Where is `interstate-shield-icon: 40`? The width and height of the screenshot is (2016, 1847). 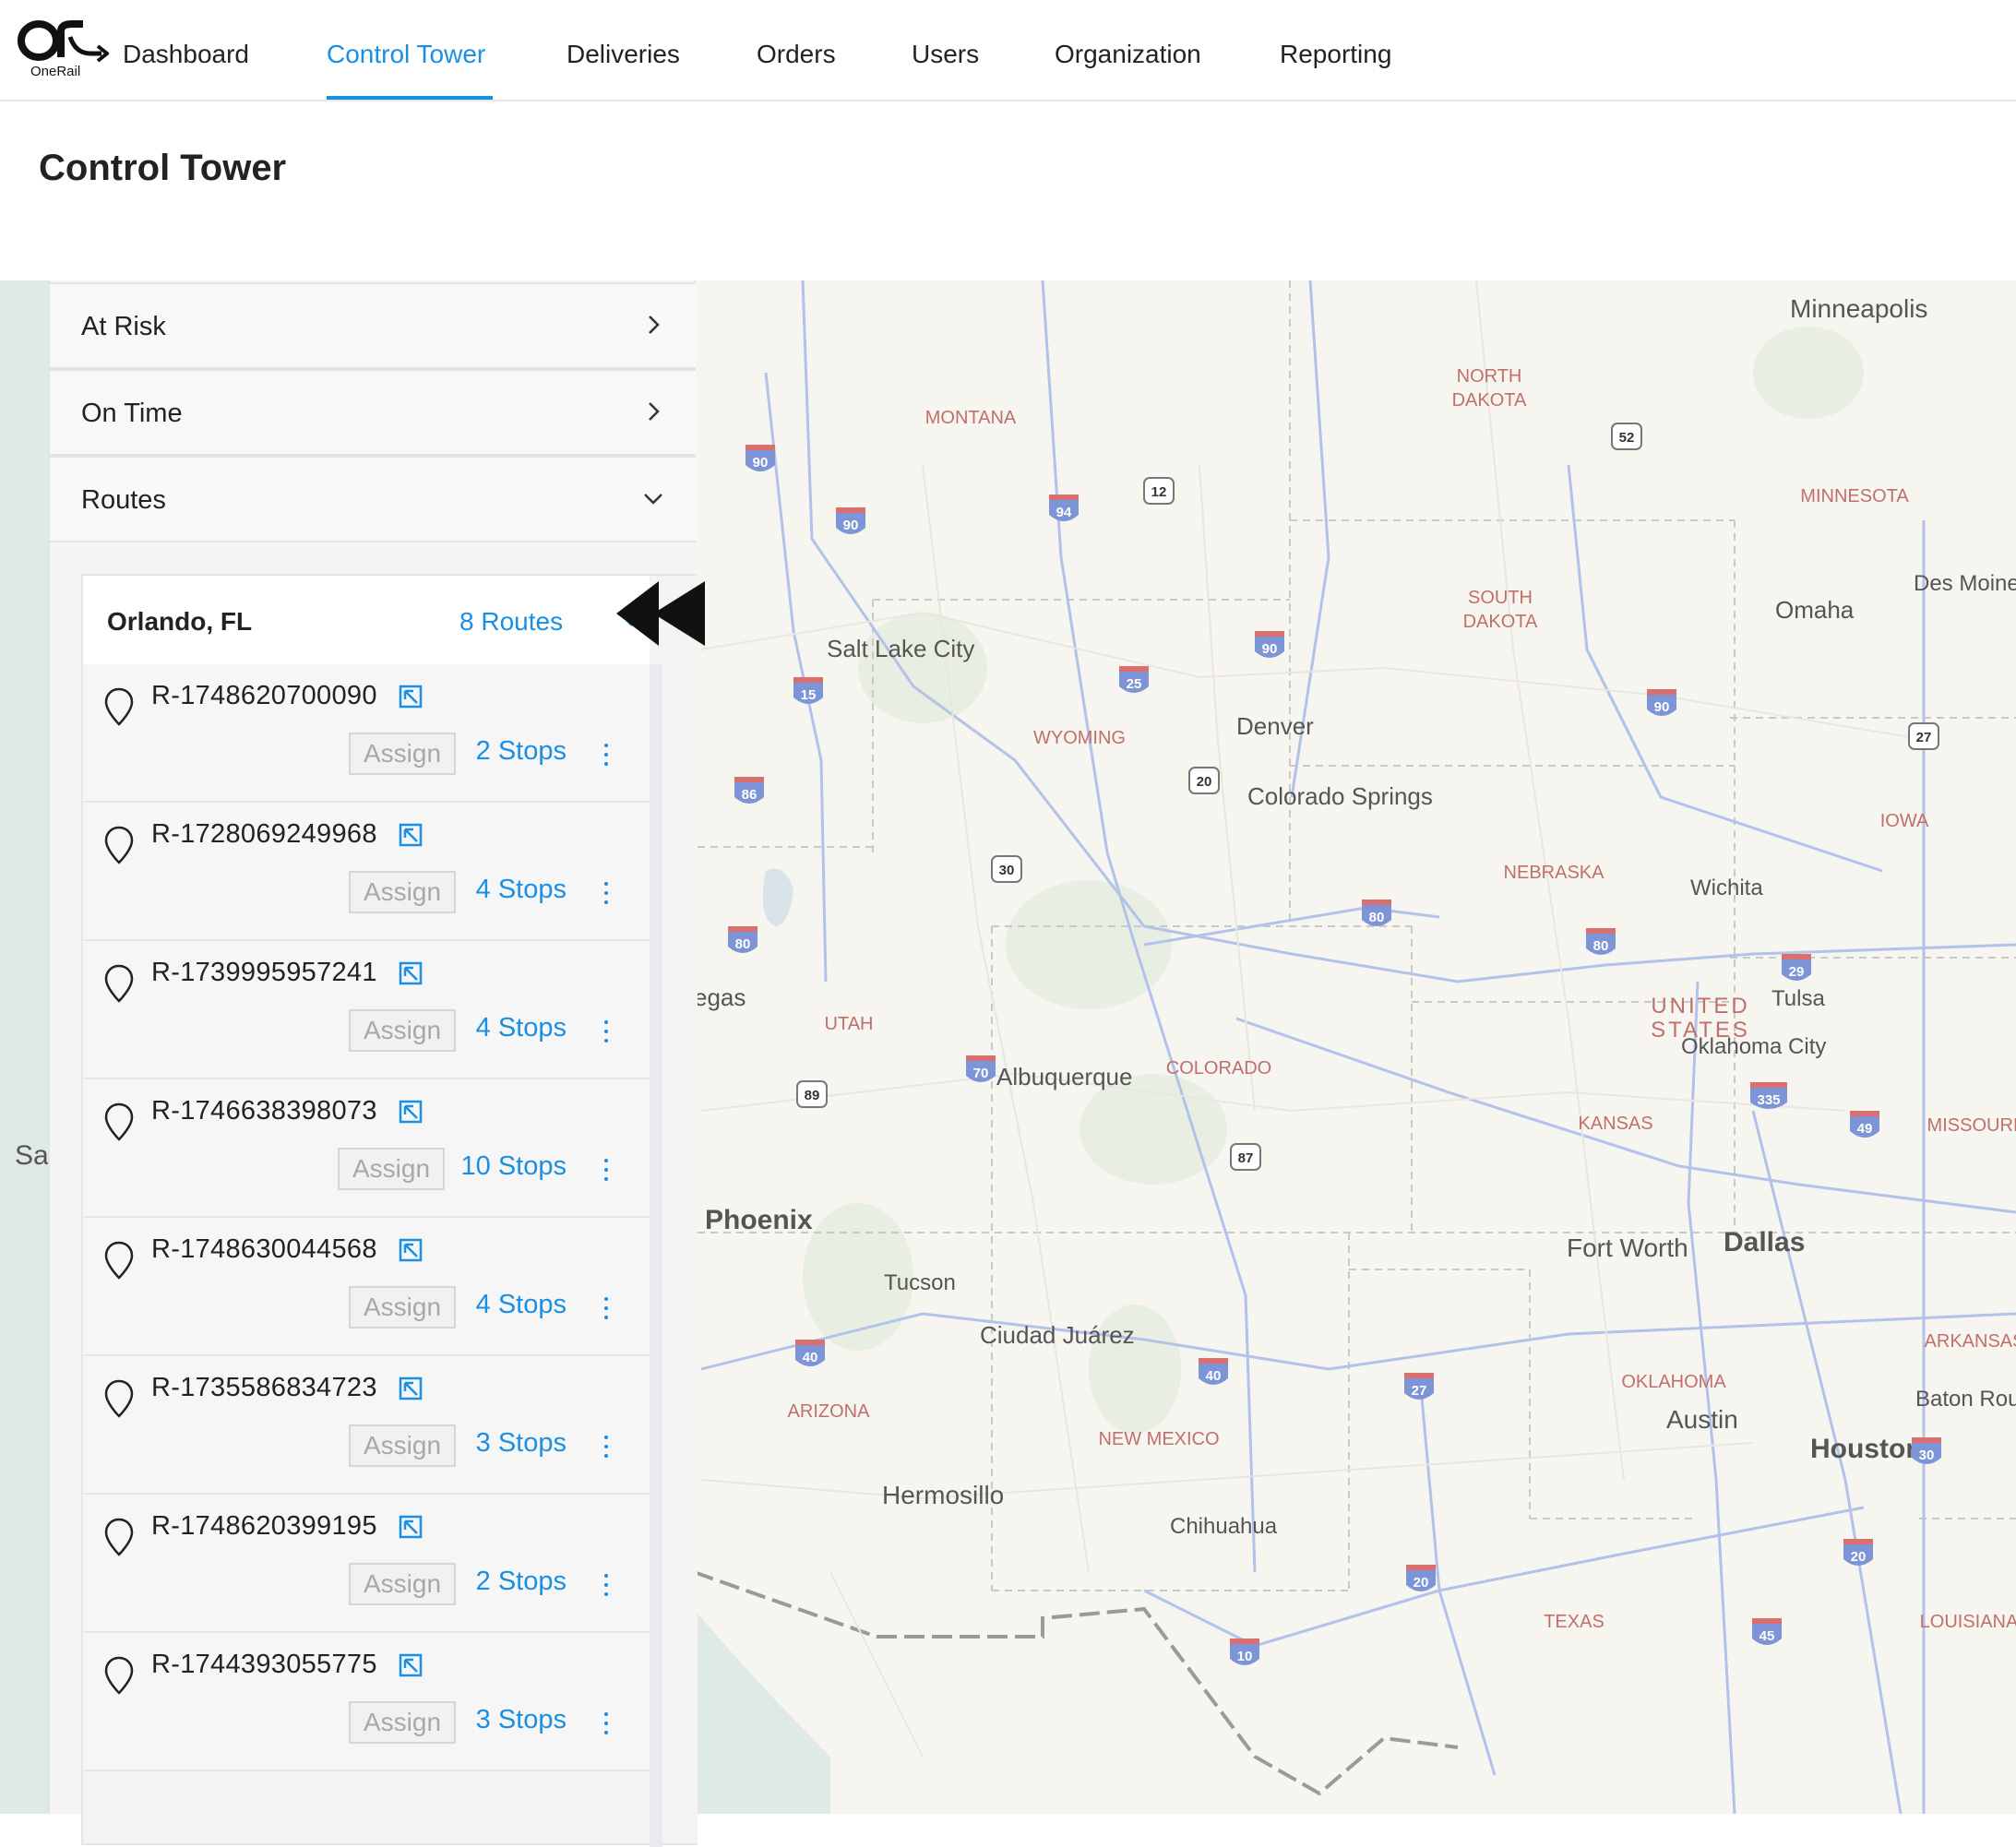 interstate-shield-icon: 40 is located at coordinates (1214, 1371).